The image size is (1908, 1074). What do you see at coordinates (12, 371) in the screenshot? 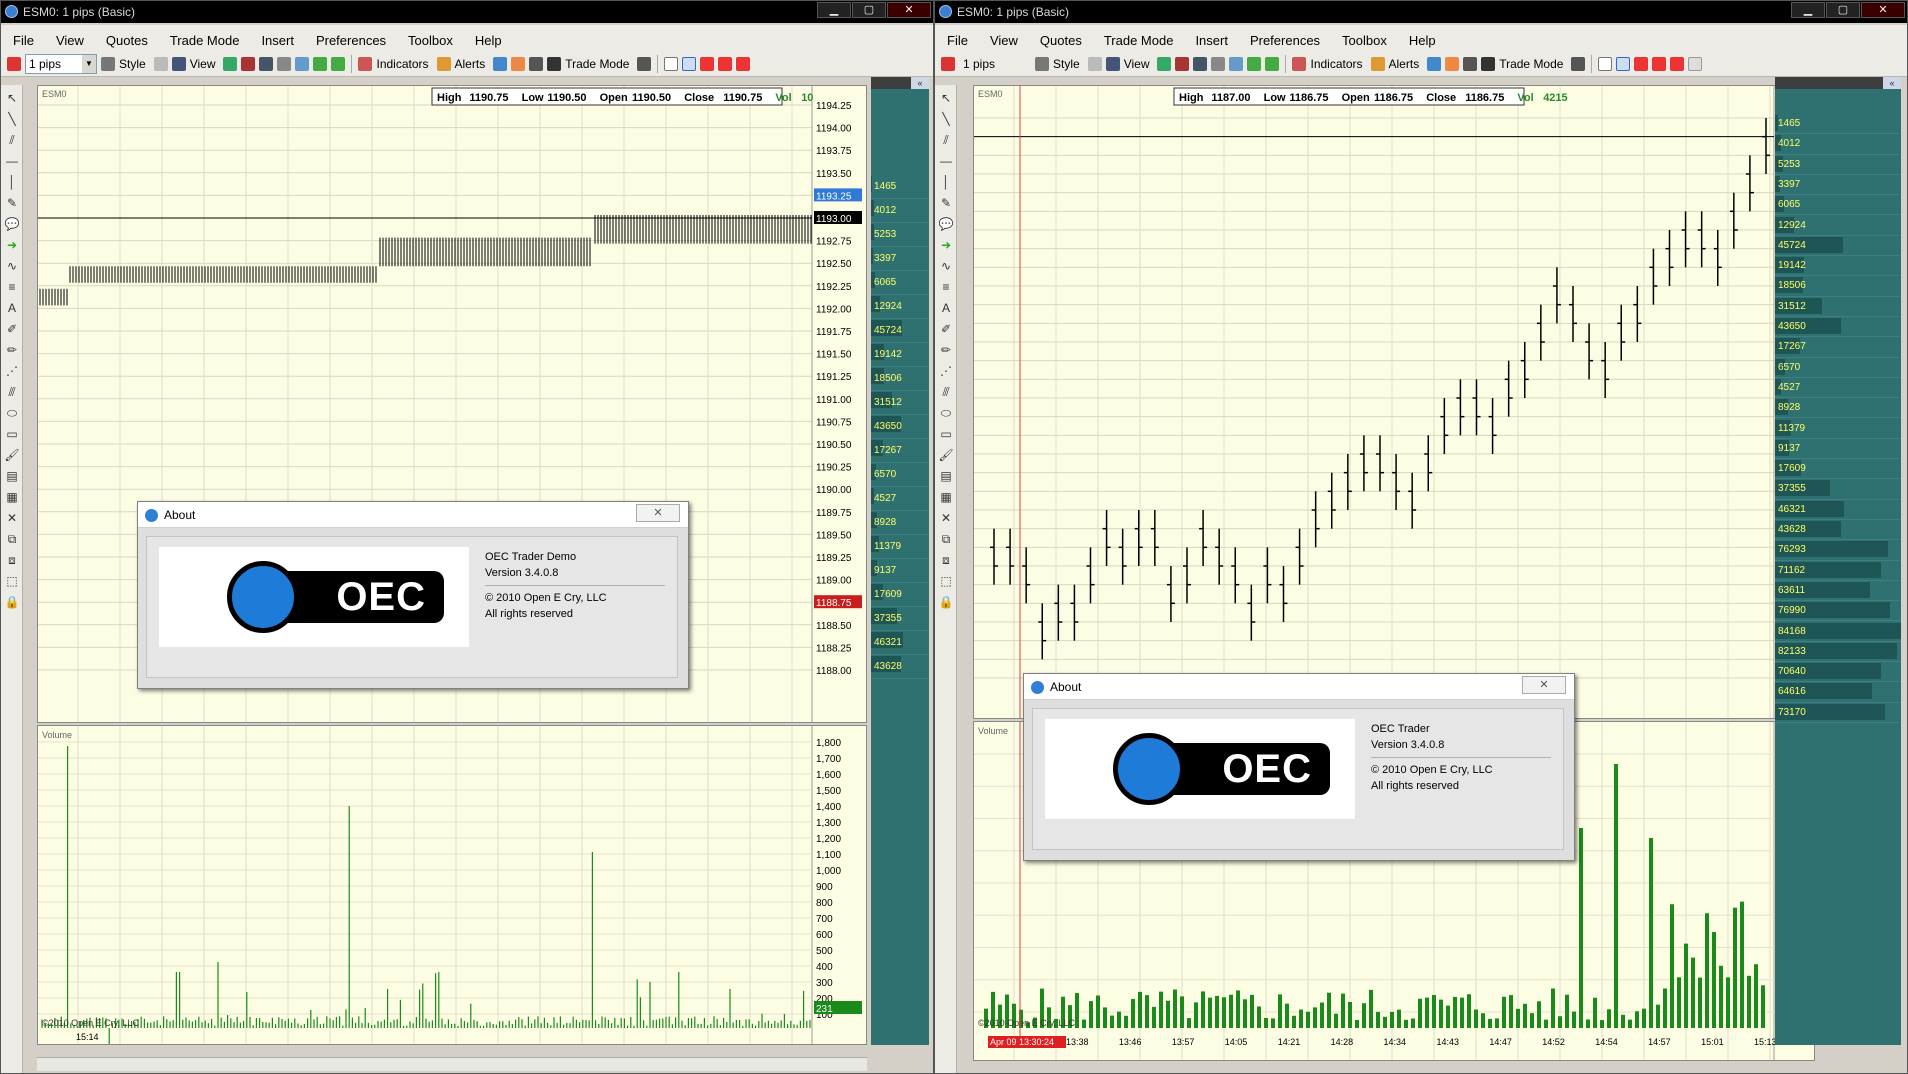
I see `fan-icon: ⋰` at bounding box center [12, 371].